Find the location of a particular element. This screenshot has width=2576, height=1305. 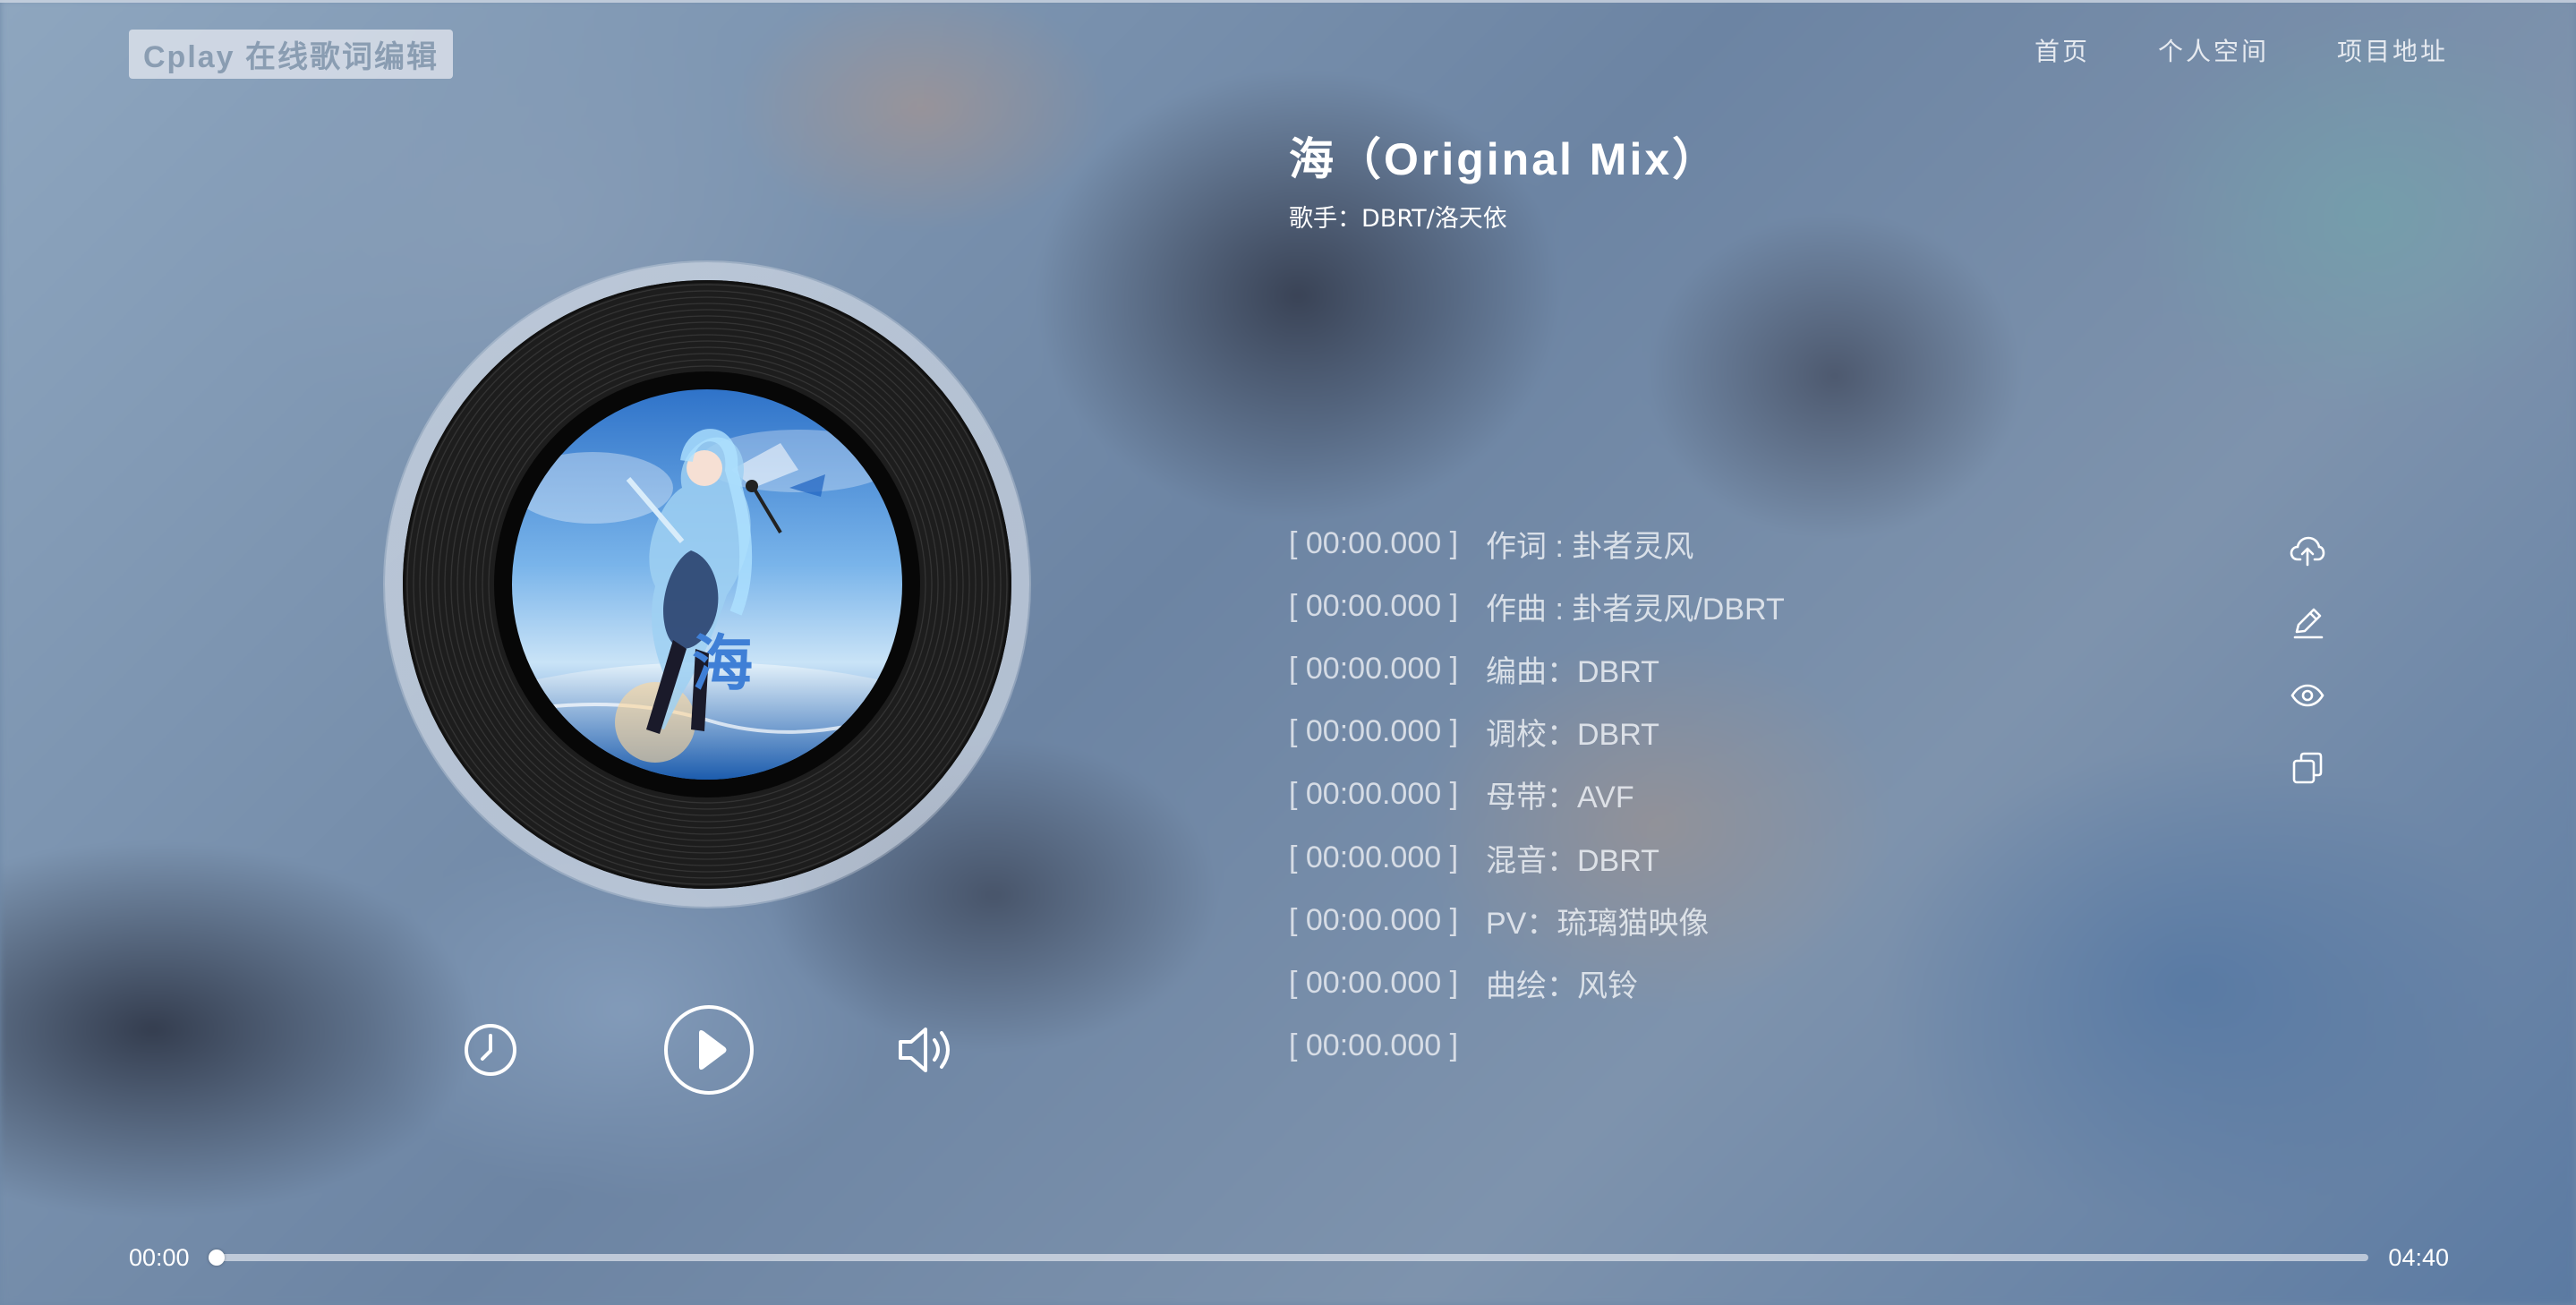

volume-button is located at coordinates (926, 1049).